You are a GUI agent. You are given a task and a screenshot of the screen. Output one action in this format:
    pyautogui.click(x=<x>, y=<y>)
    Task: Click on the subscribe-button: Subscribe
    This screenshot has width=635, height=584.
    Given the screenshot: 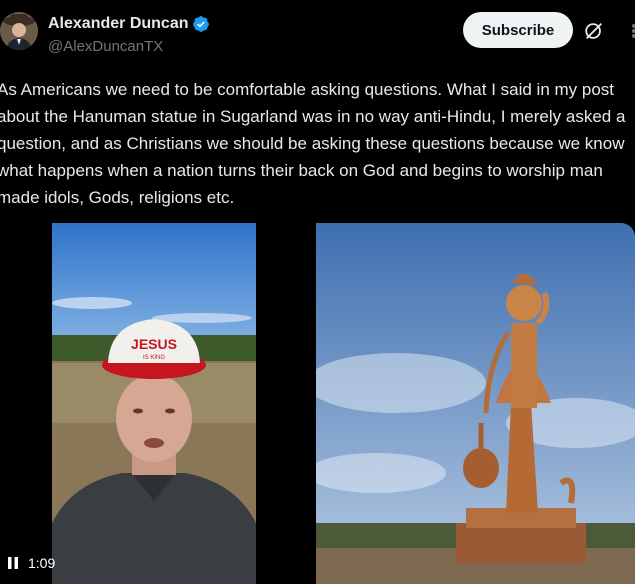 What is the action you would take?
    pyautogui.click(x=518, y=30)
    